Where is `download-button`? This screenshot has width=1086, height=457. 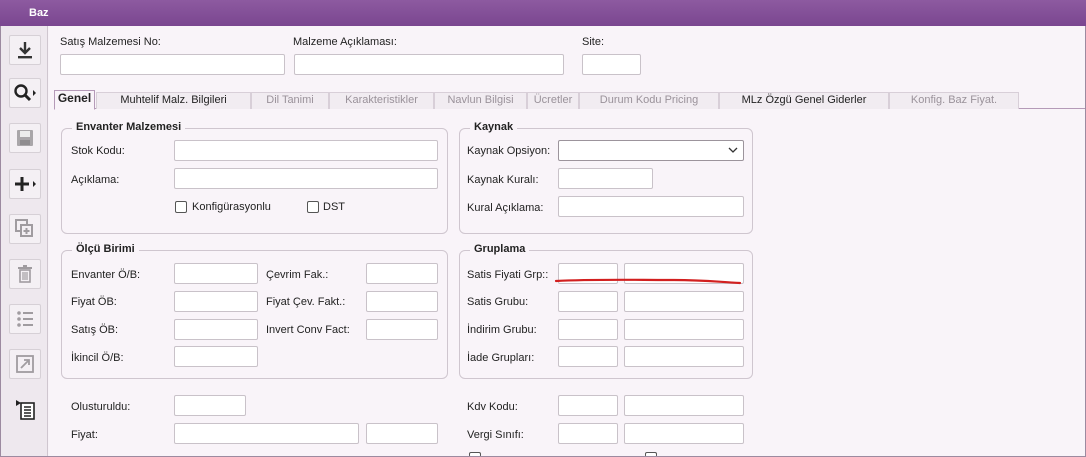 download-button is located at coordinates (25, 50).